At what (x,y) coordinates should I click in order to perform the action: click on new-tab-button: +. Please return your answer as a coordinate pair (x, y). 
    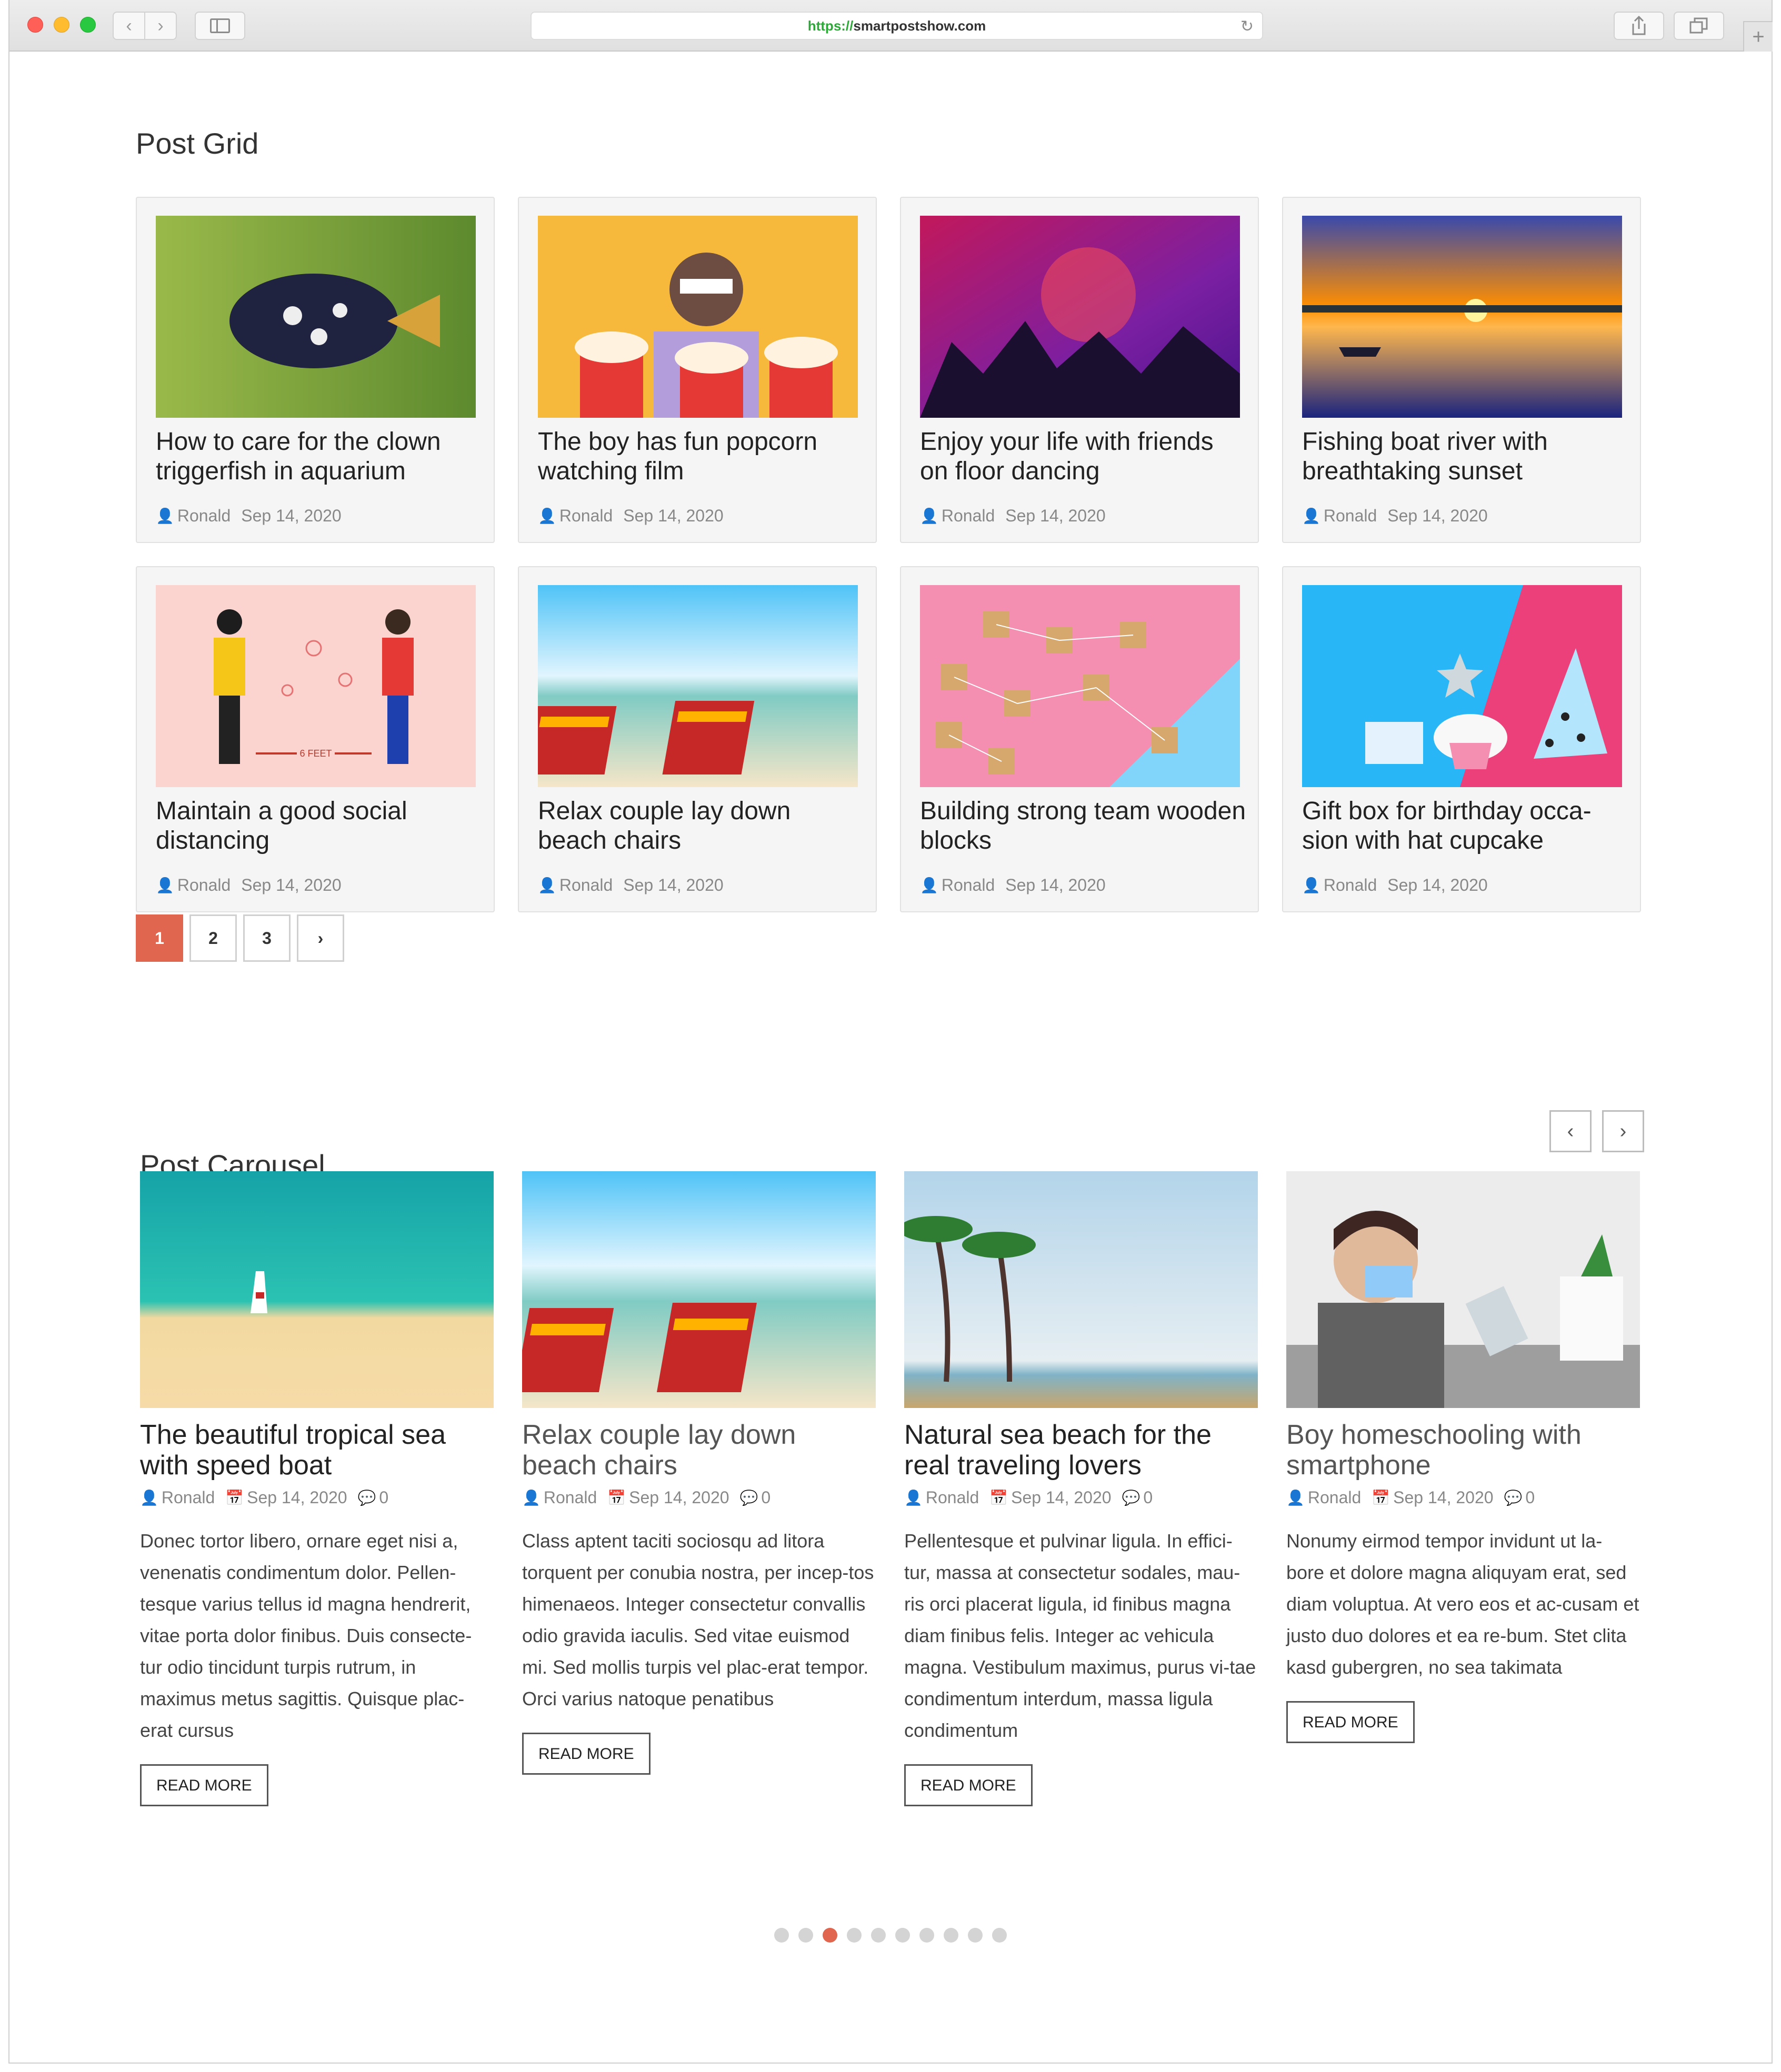
    Looking at the image, I should click on (1758, 36).